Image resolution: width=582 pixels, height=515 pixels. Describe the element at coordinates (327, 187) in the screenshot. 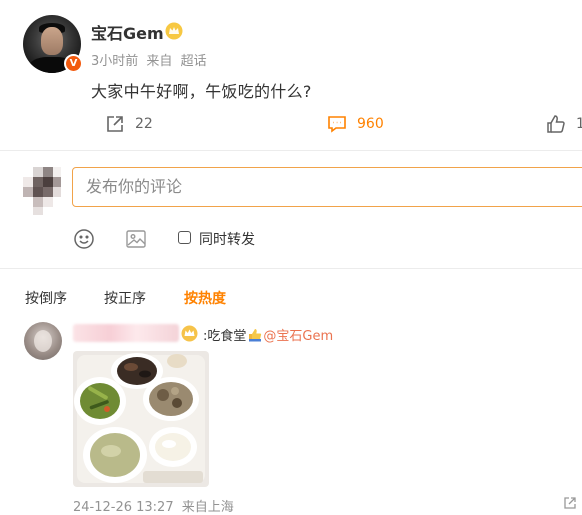

I see `comment-input: 发布你的评论` at that location.